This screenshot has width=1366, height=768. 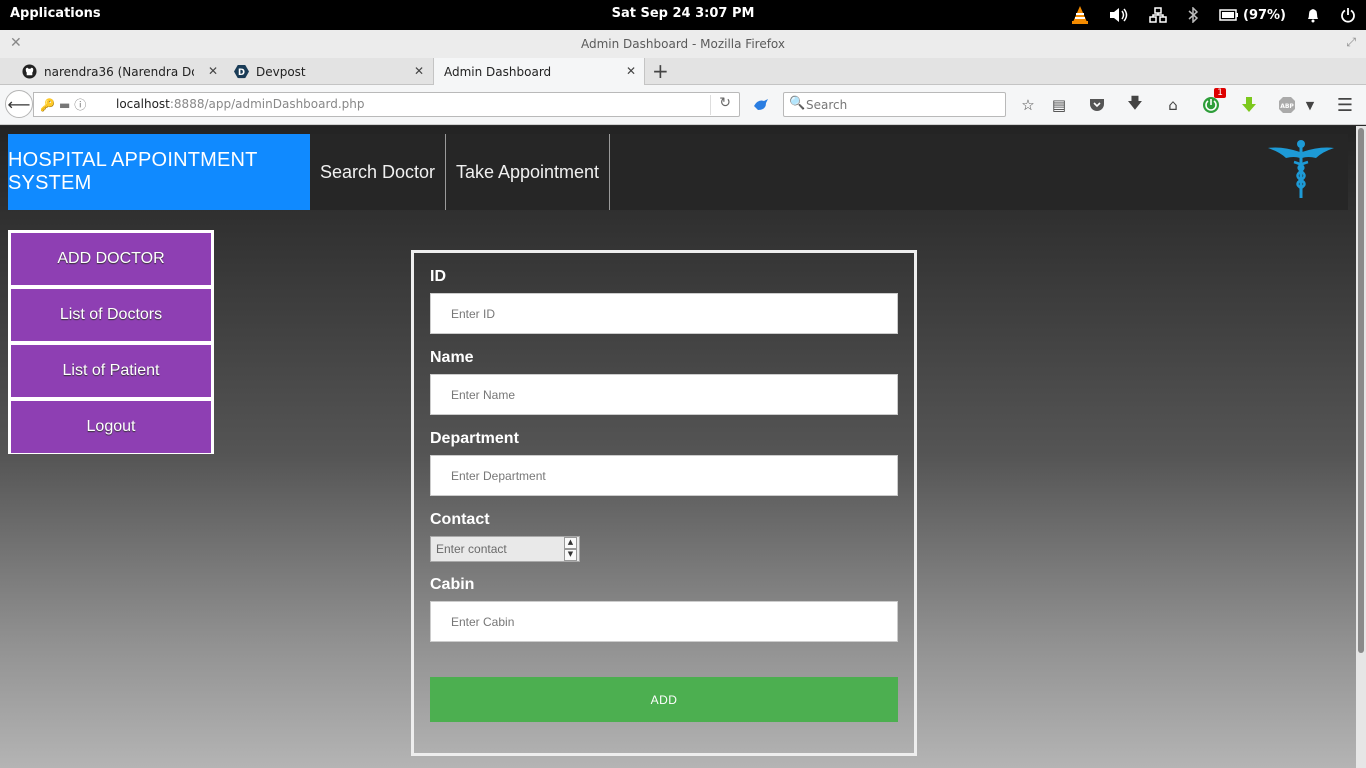 What do you see at coordinates (797, 103) in the screenshot?
I see `search-icon: 🔍` at bounding box center [797, 103].